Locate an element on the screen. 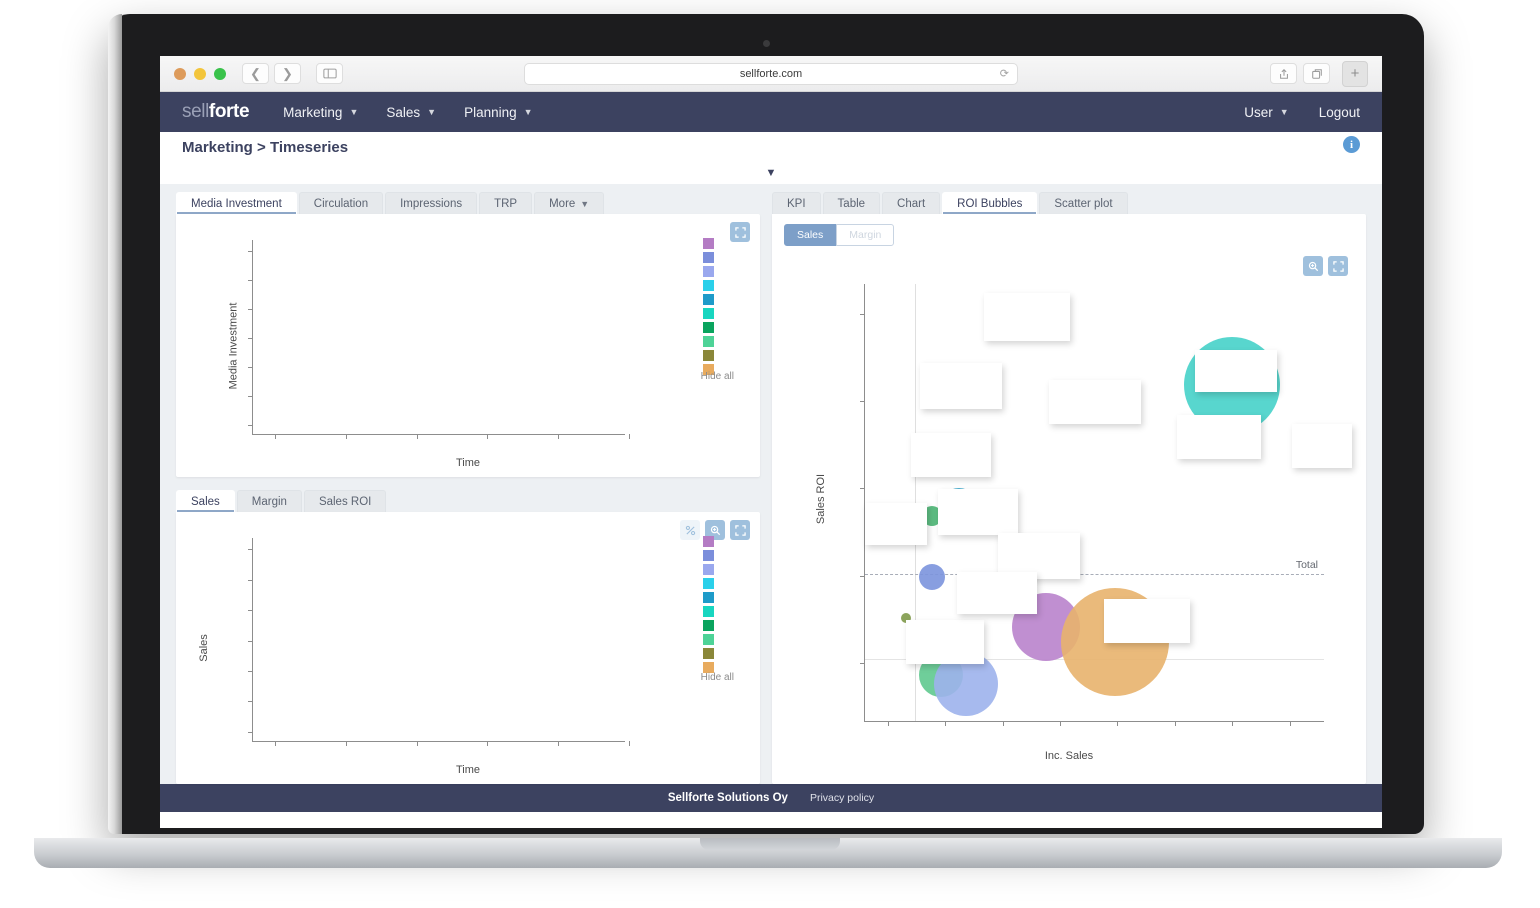 Image resolution: width=1540 pixels, height=908 pixels. chart-legend is located at coordinates (708, 604).